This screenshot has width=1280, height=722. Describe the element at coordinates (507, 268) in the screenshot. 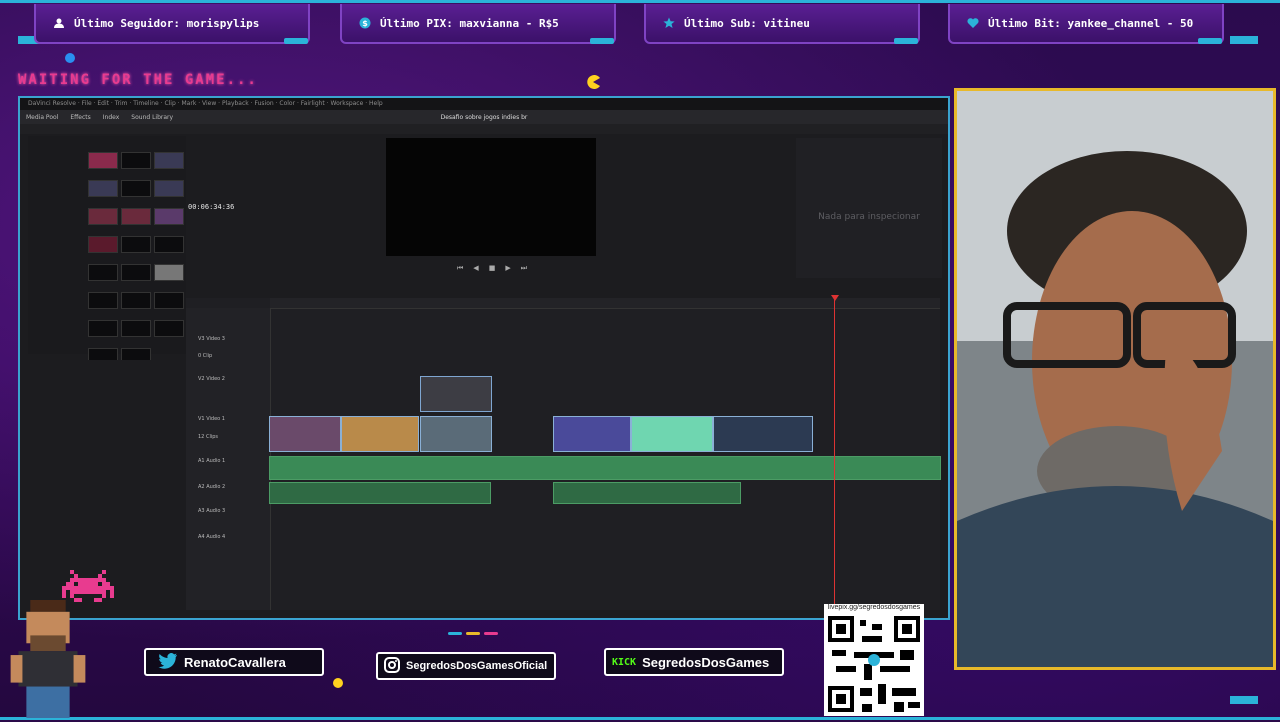

I see `play-icon: ▶` at that location.